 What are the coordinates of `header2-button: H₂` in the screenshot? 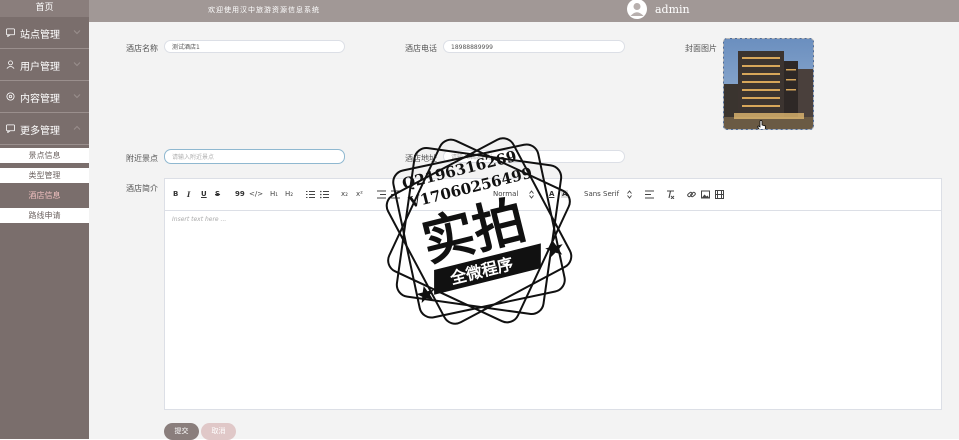 It's located at (289, 194).